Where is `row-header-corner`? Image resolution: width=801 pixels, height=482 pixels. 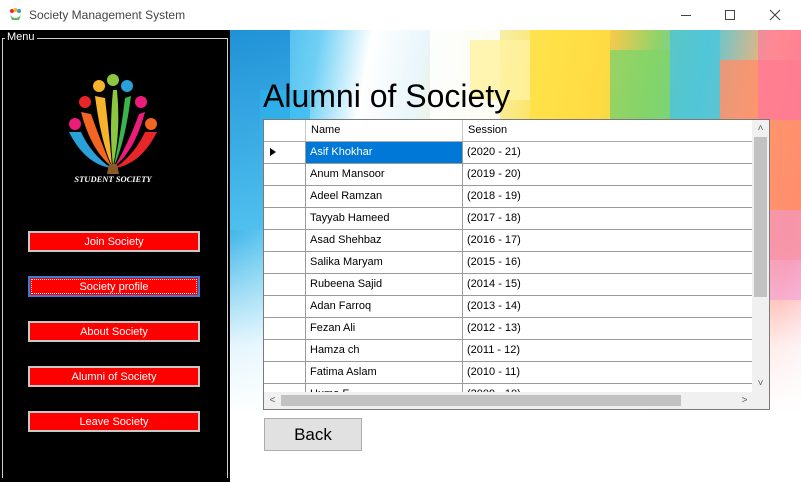
row-header-corner is located at coordinates (285, 130).